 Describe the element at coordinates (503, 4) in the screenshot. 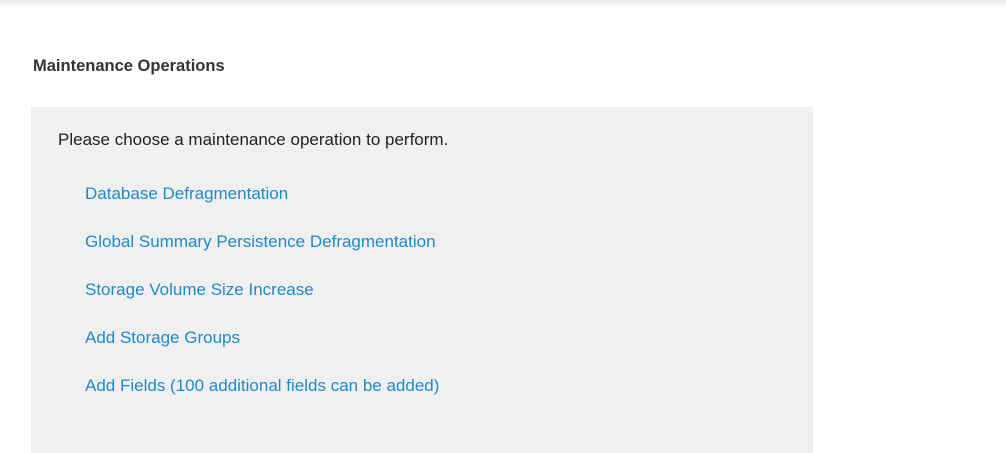

I see `header-shadow` at that location.